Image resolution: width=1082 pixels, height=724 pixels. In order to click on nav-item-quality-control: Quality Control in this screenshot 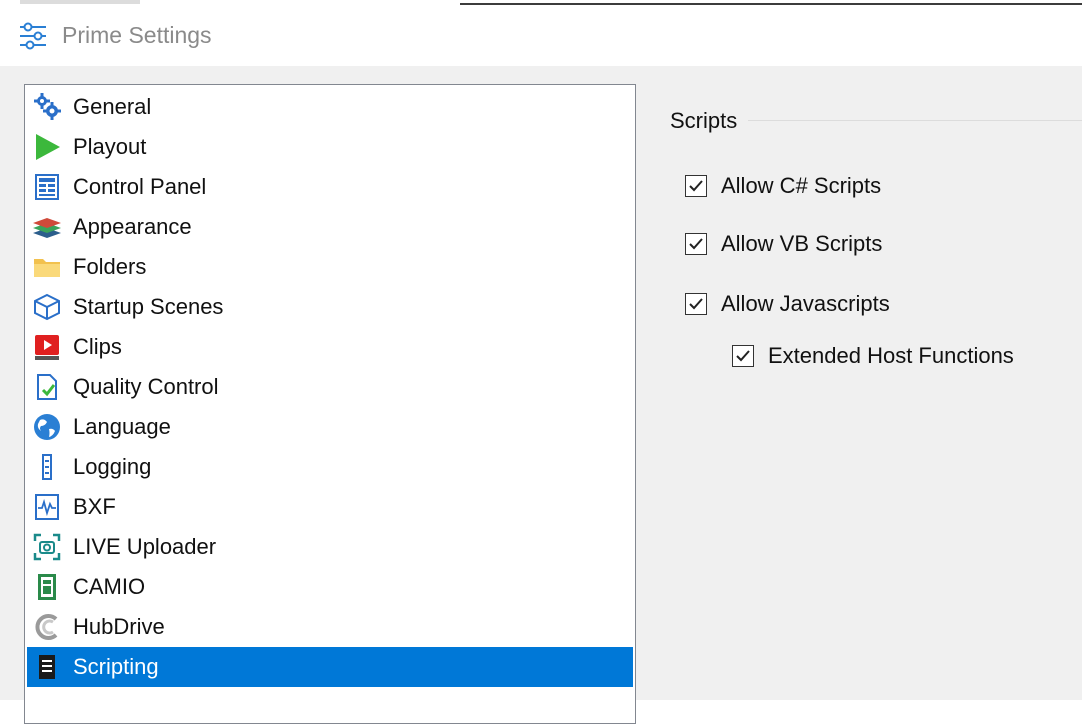, I will do `click(330, 387)`.